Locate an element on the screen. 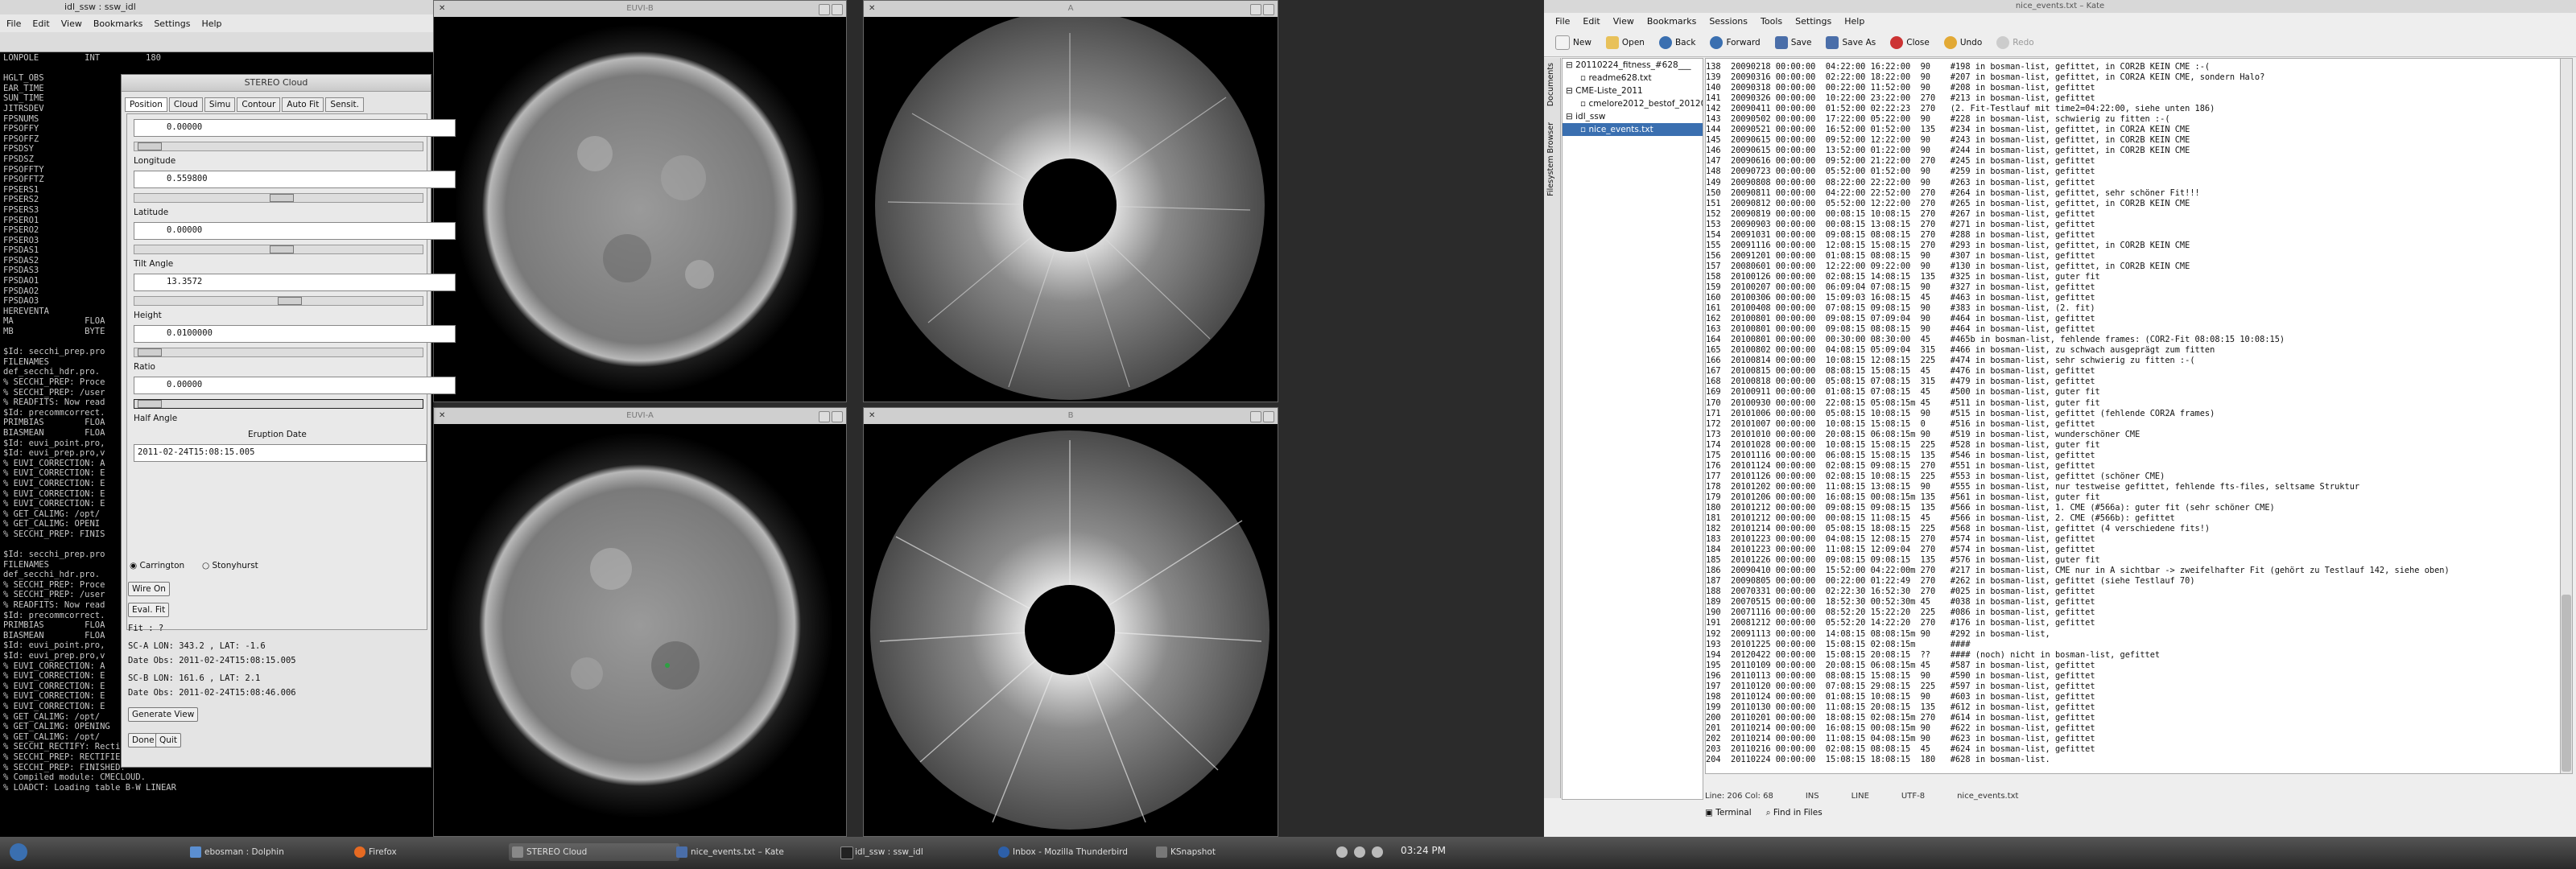 Image resolution: width=2576 pixels, height=869 pixels. task-kate: nice_events.txt – Kate is located at coordinates (758, 852).